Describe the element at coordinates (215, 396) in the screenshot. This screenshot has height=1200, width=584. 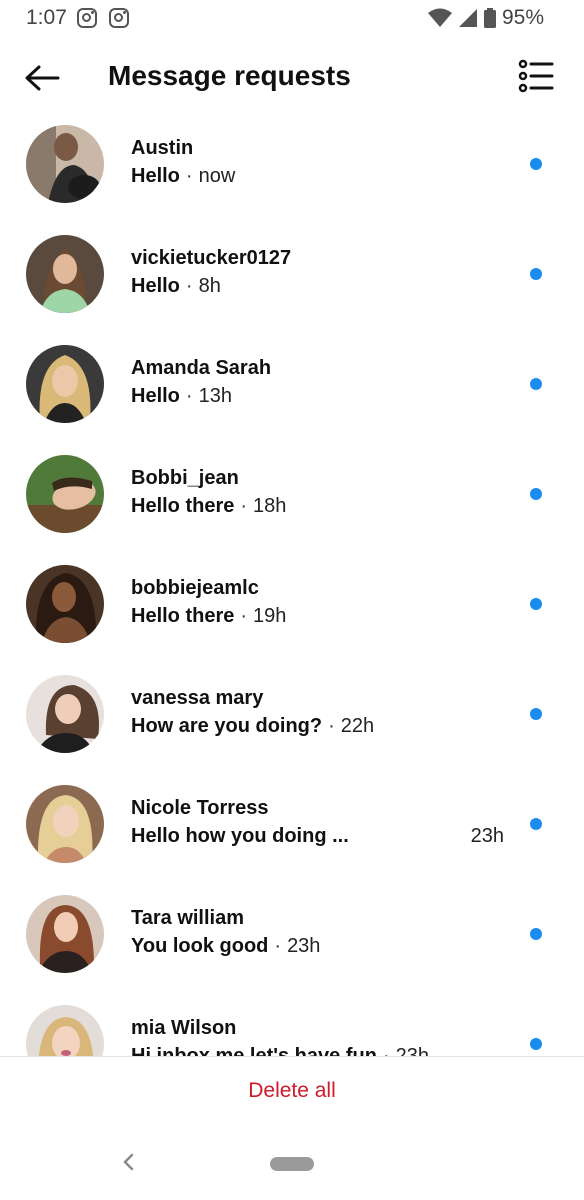
I see `message-time: 13h` at that location.